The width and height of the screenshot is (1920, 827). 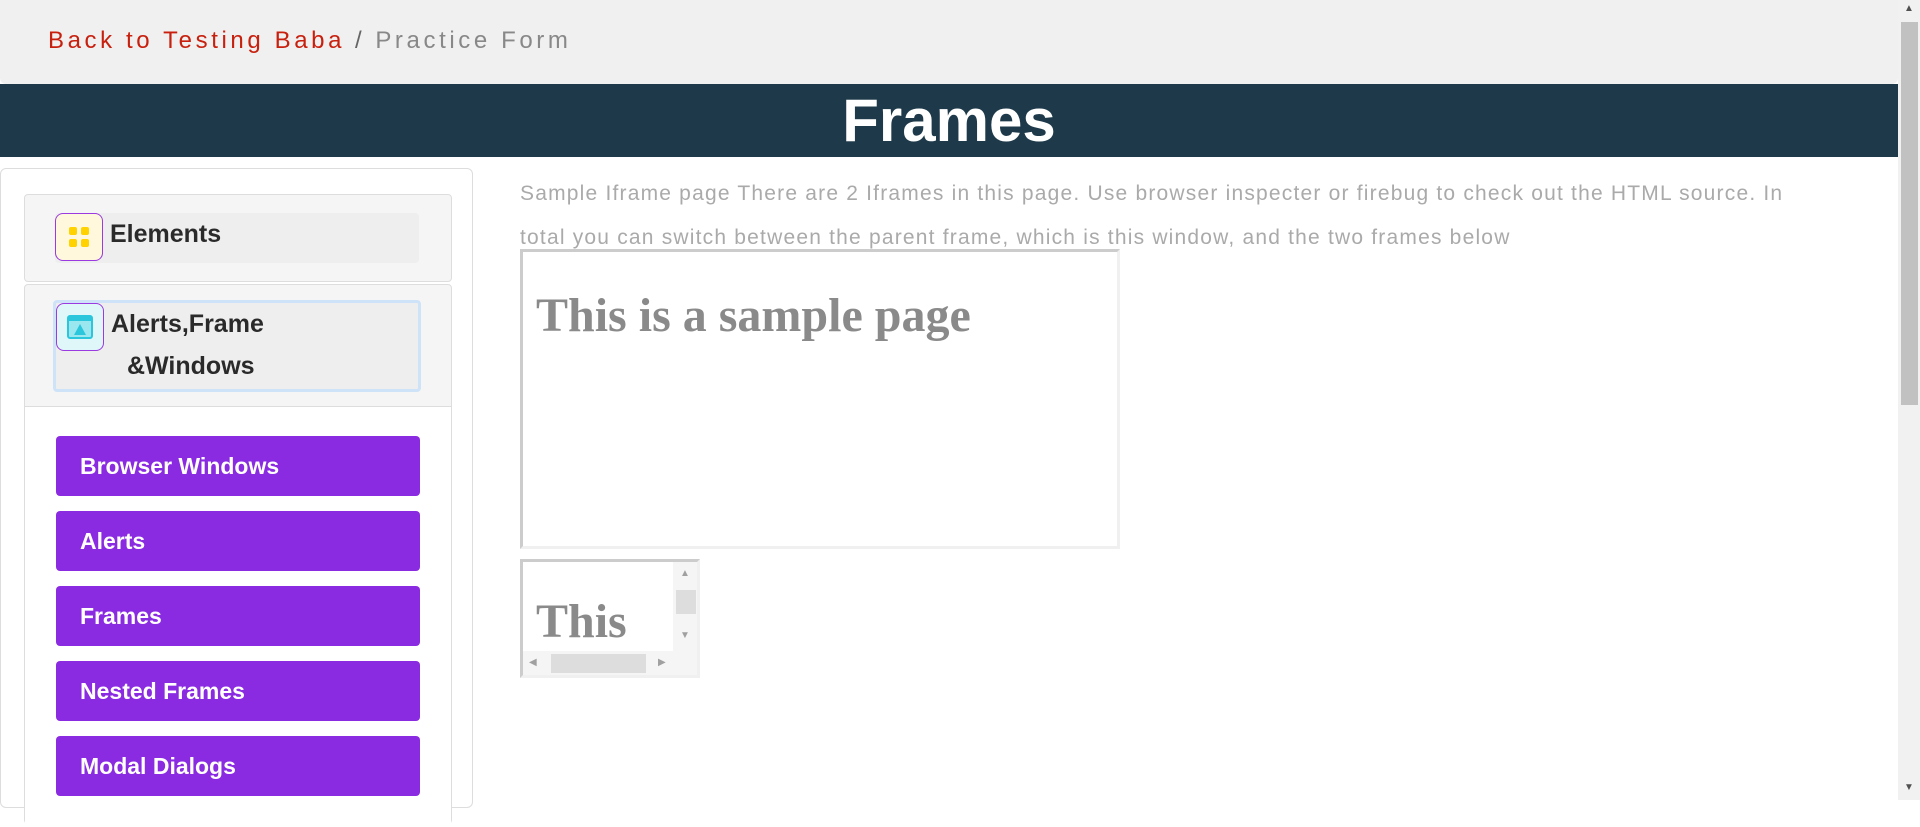 I want to click on sidebar-group-alerts-header: Alerts,Frame &Windows, so click(x=237, y=346).